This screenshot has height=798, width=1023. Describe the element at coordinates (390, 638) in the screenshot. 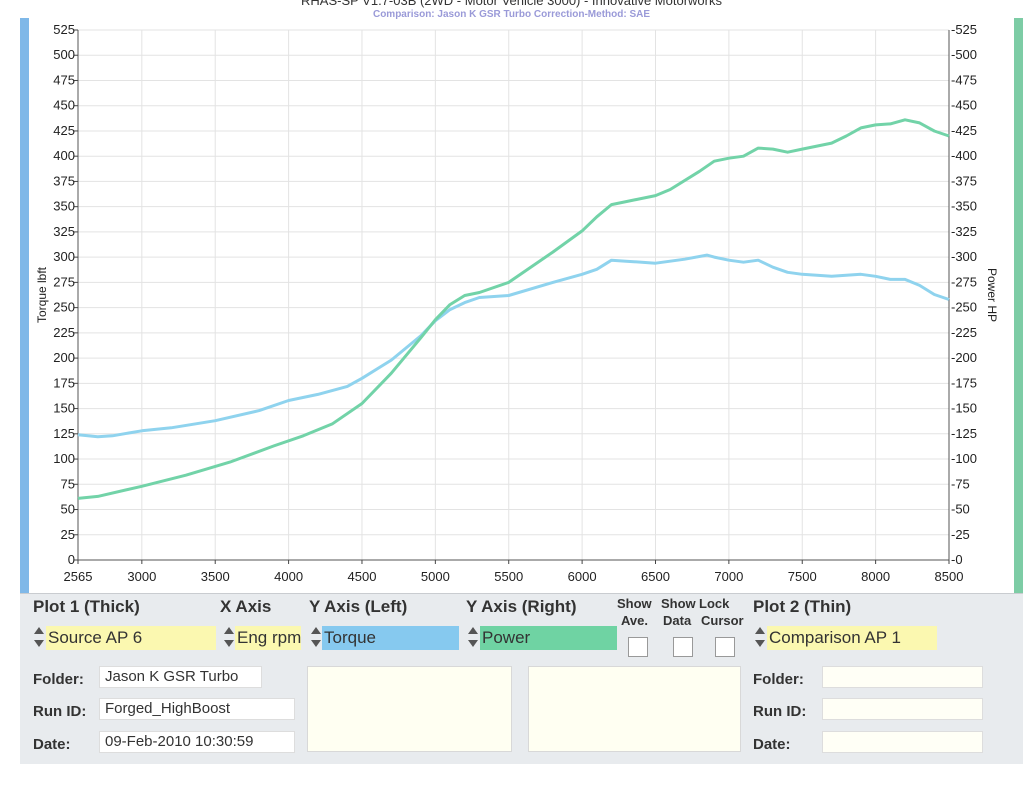

I see `y-axis-left-select: Torque` at that location.